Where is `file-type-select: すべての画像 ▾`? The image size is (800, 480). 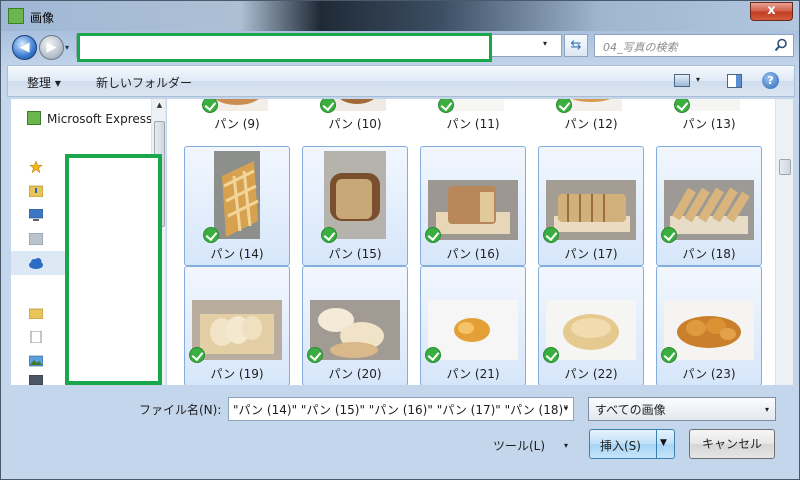
file-type-select: すべての画像 ▾ is located at coordinates (682, 409).